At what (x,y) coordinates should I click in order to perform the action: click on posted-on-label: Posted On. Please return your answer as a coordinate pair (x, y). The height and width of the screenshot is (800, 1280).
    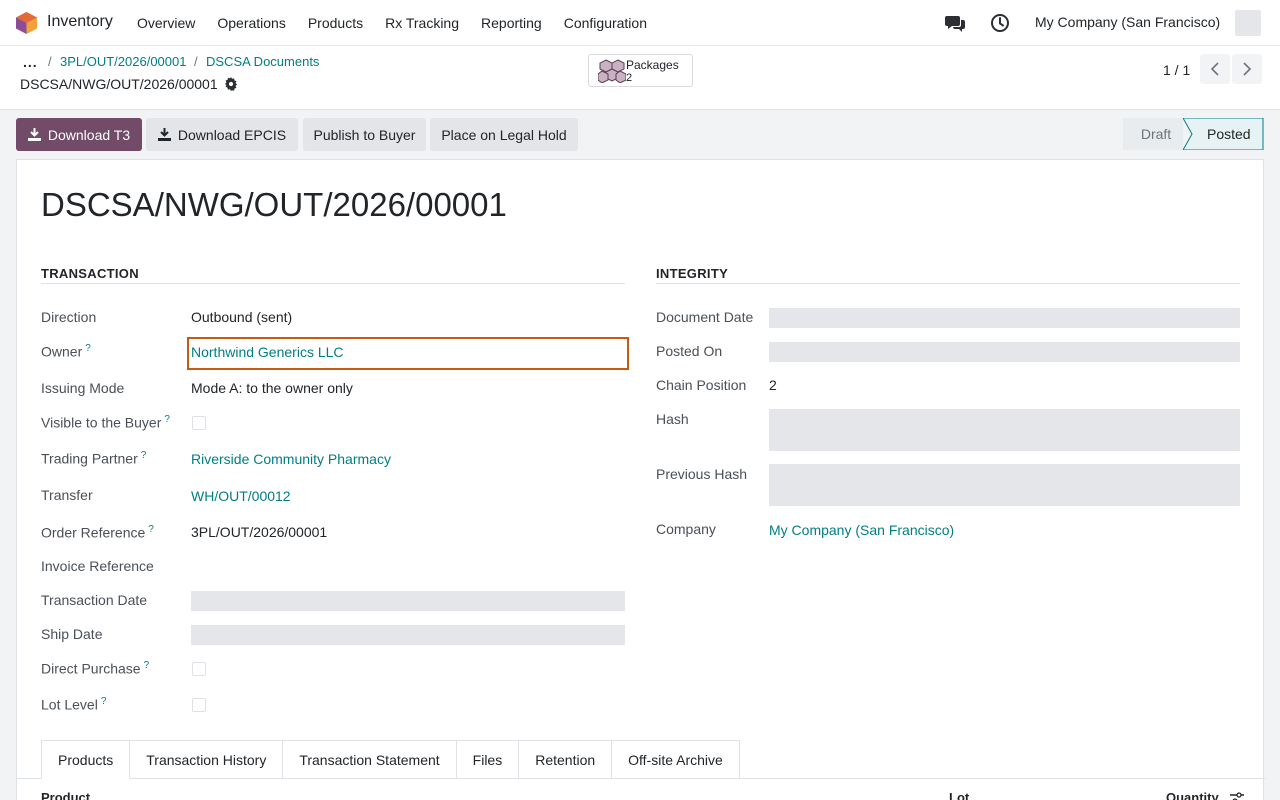
    Looking at the image, I should click on (689, 351).